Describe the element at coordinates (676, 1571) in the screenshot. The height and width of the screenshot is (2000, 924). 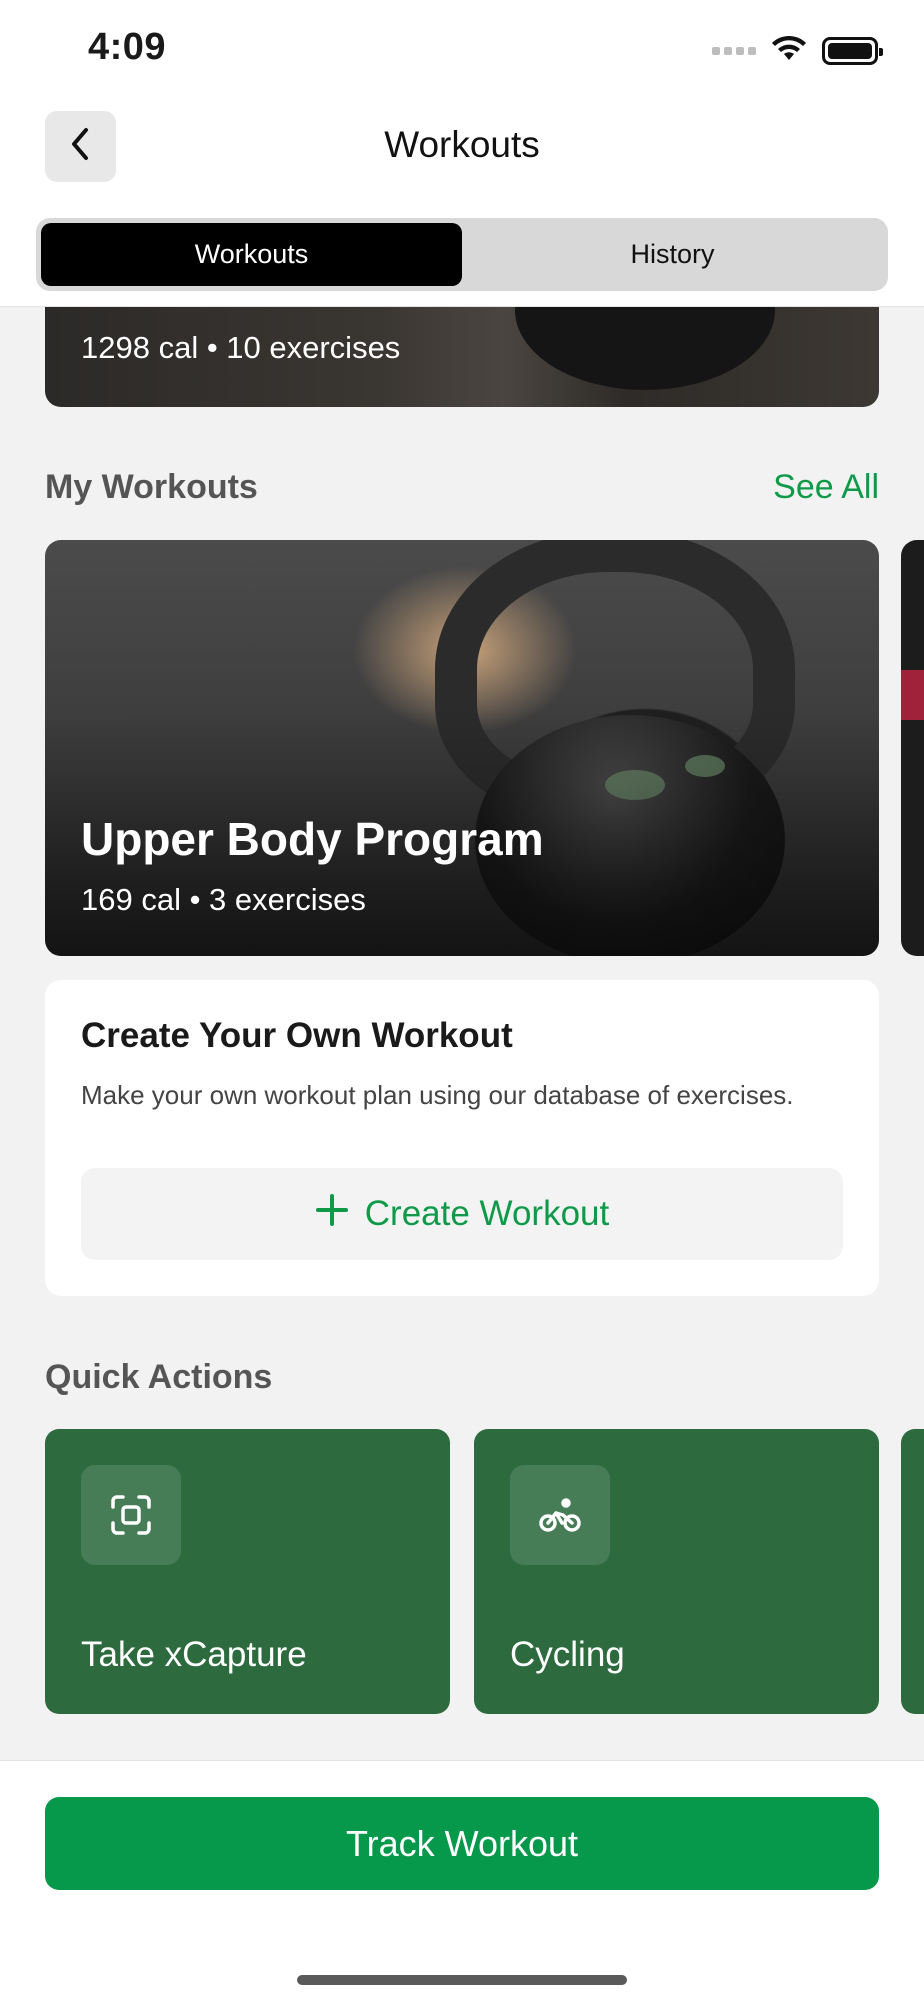
I see `quick-action-cycling: Cycling` at that location.